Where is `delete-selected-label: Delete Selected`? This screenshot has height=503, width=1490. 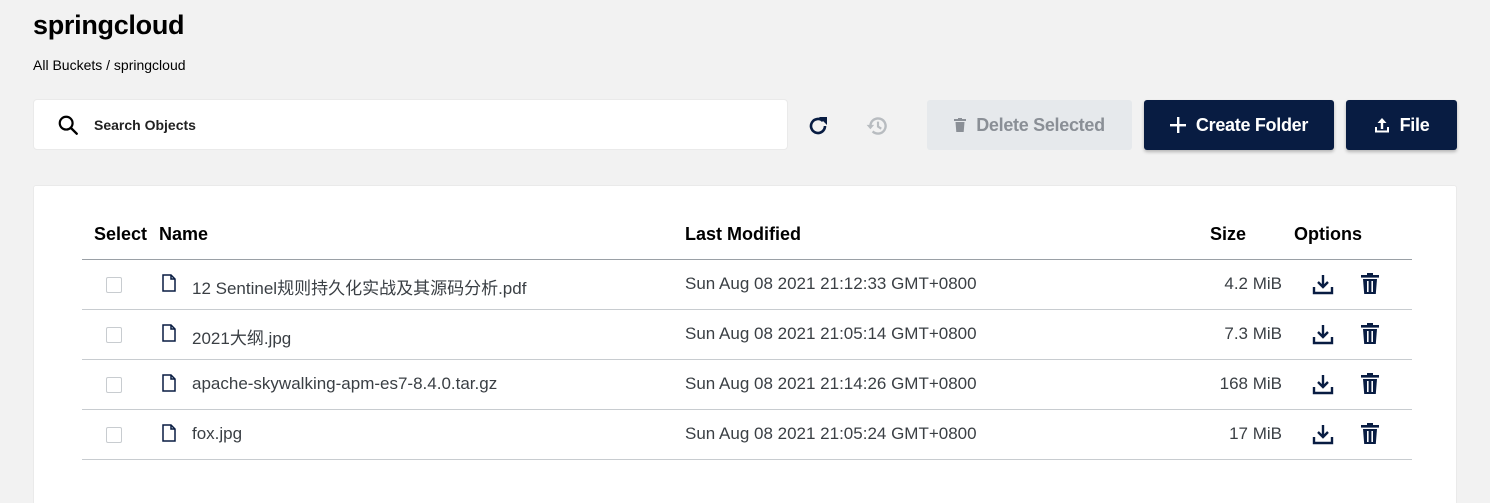
delete-selected-label: Delete Selected is located at coordinates (1040, 124).